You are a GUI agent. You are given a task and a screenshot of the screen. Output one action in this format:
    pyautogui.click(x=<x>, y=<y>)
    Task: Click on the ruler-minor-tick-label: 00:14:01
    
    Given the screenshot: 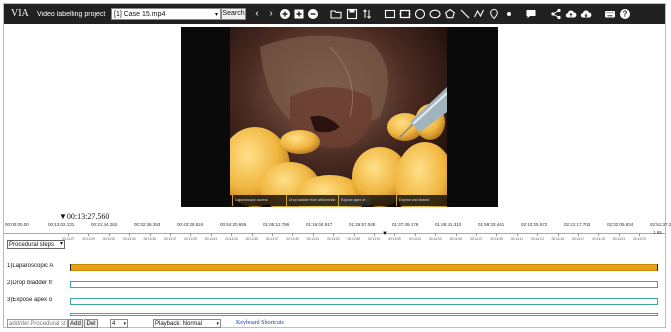 What is the action you would take?
    pyautogui.click(x=415, y=239)
    